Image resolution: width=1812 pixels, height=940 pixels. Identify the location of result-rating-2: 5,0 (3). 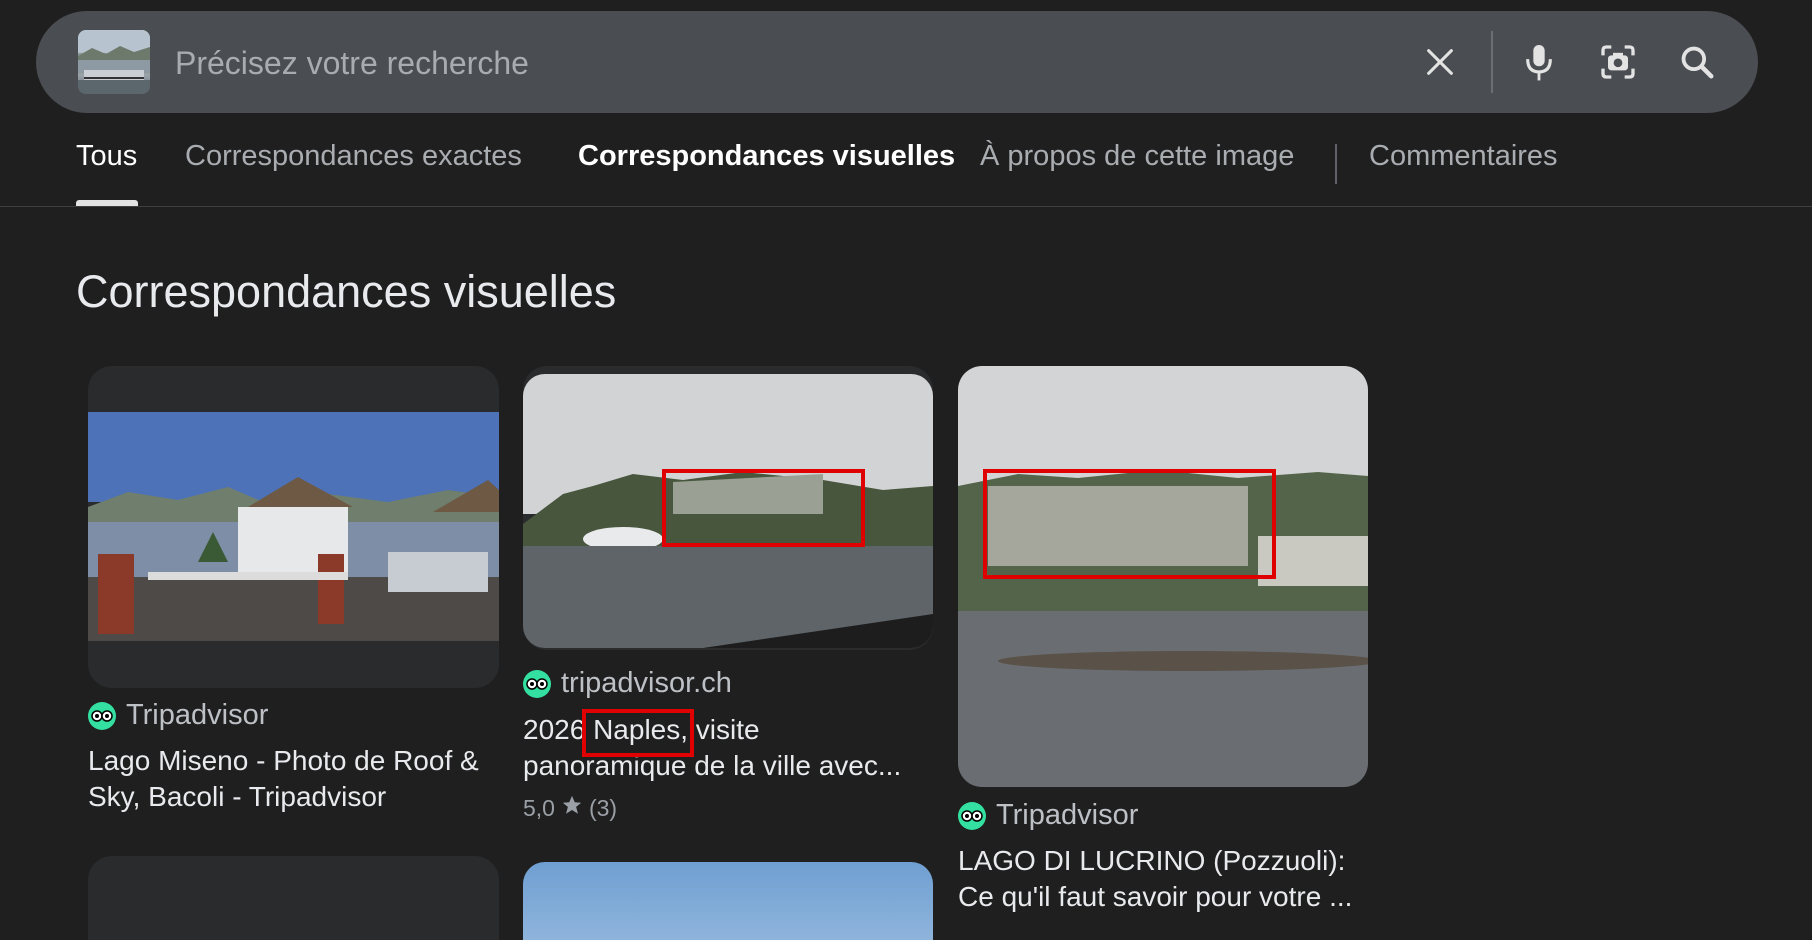
(570, 808).